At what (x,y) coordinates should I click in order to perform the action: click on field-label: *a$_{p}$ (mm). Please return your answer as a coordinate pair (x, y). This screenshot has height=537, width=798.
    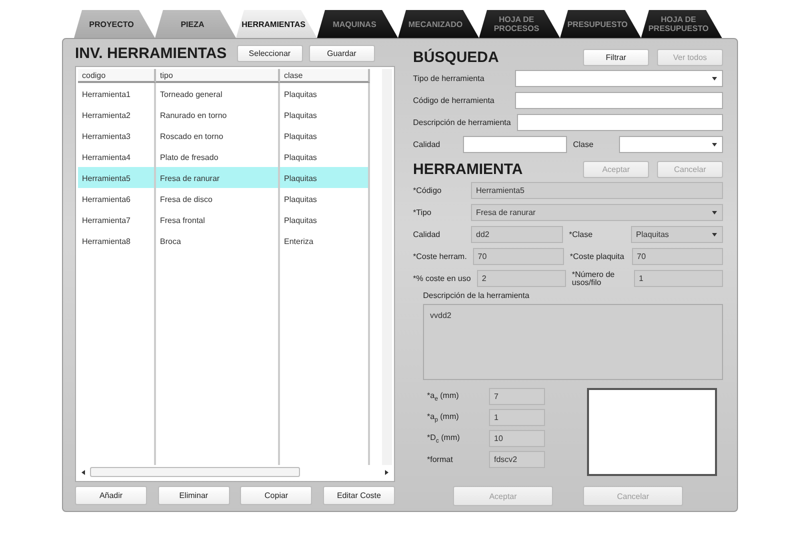
    Looking at the image, I should click on (443, 418).